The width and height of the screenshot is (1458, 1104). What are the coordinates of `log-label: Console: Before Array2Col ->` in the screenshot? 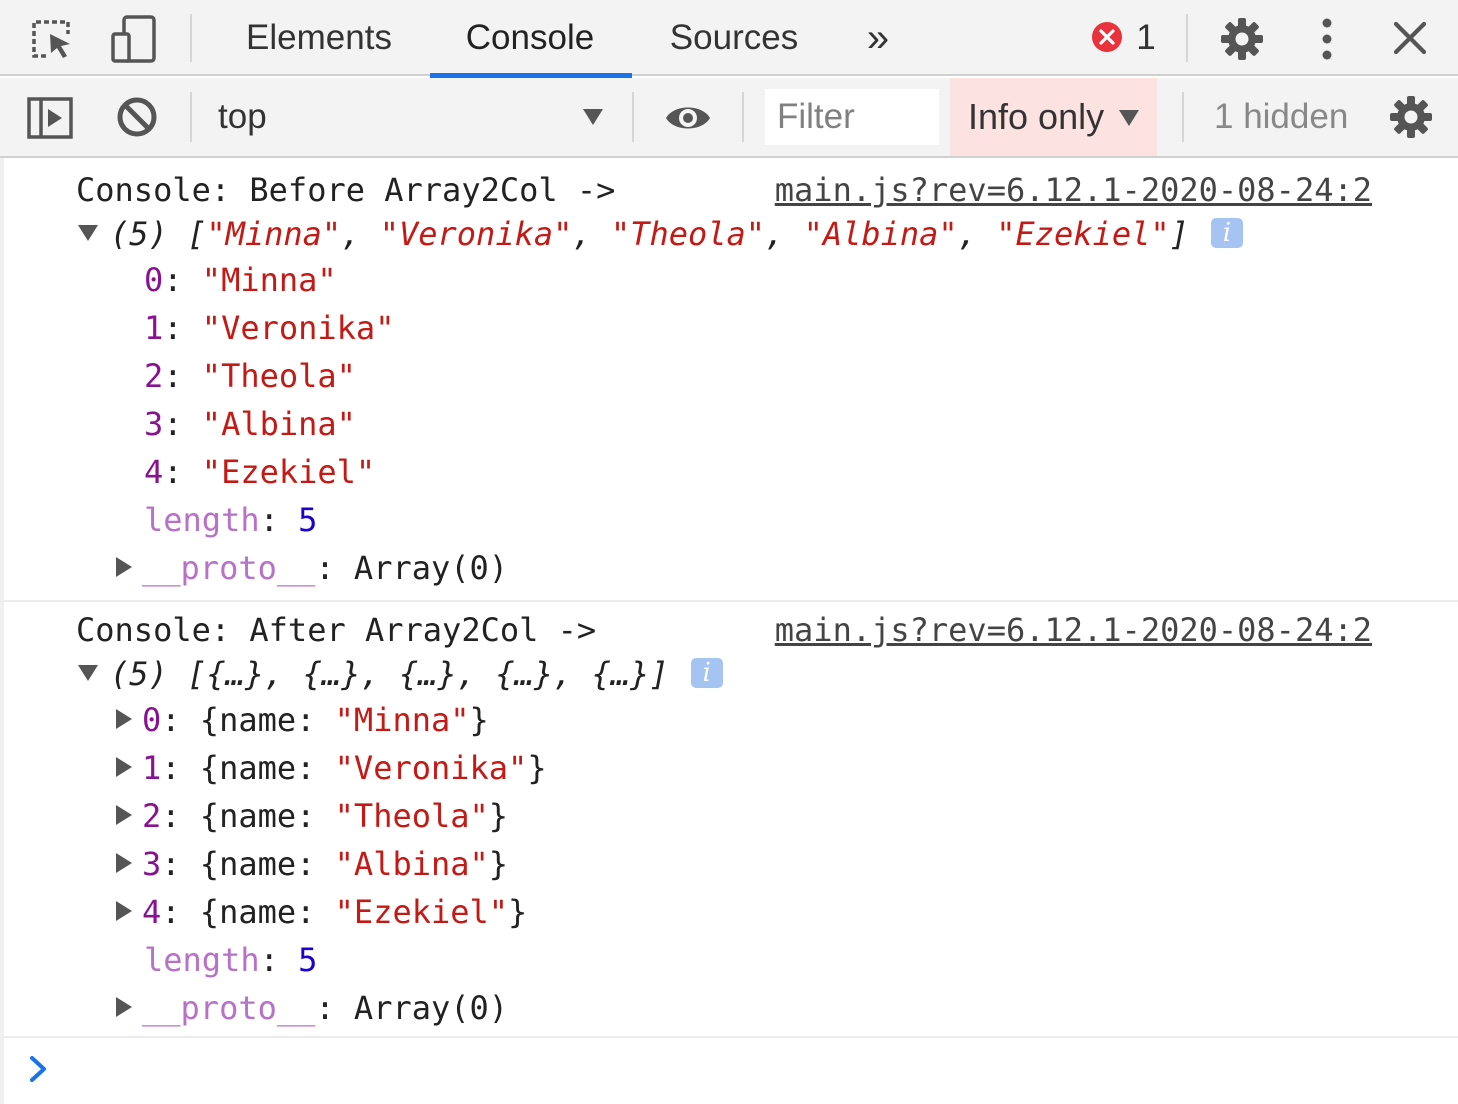 It's located at (346, 190).